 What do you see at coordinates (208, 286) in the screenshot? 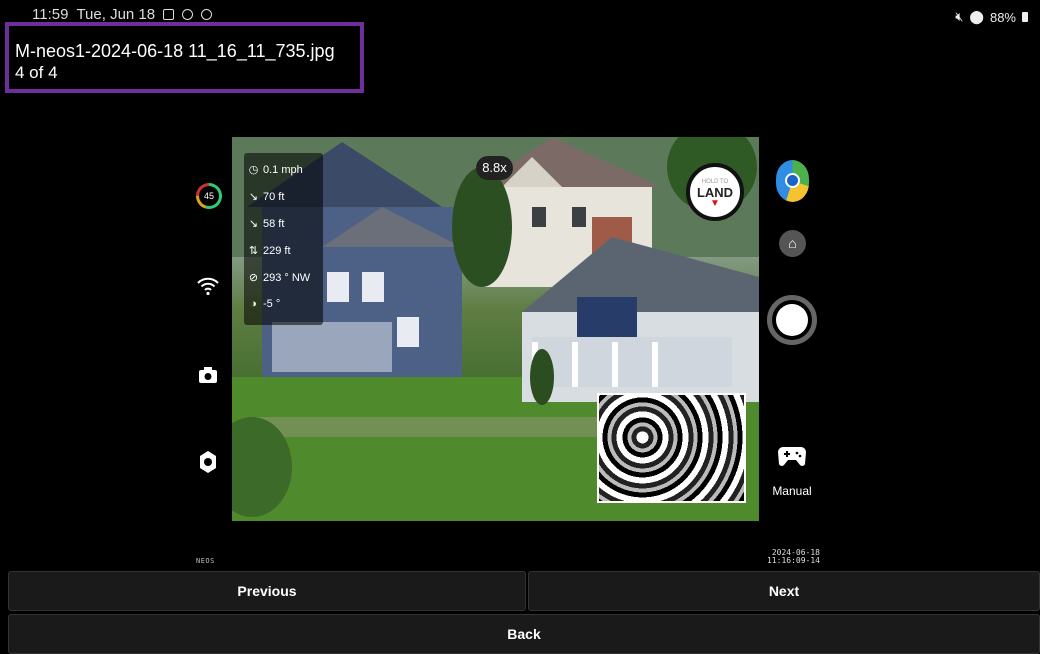
I see `wifi-icon` at bounding box center [208, 286].